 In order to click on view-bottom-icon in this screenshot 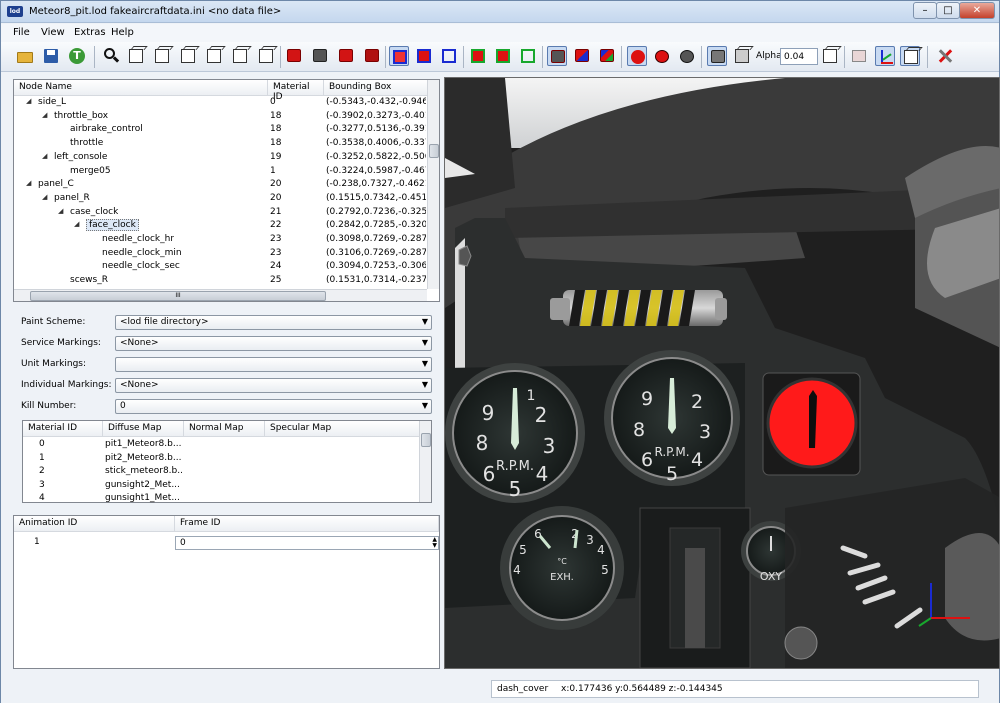, I will do `click(266, 56)`.